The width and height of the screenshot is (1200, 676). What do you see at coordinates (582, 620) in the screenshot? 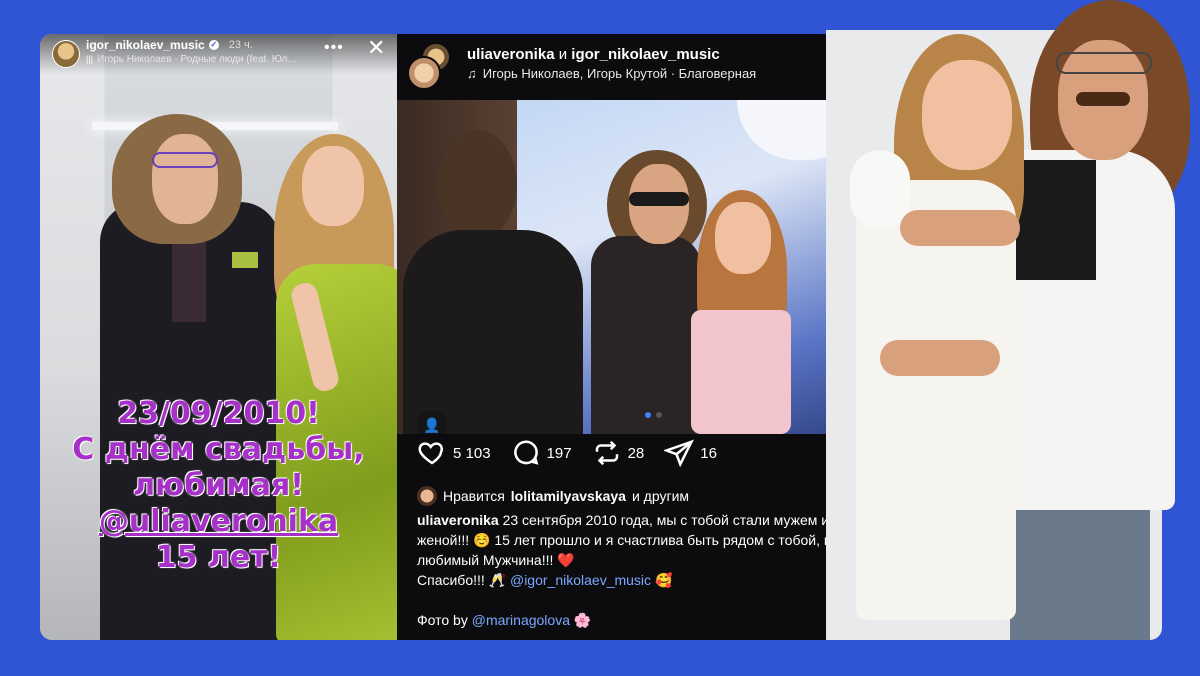
I see `photo-credit-emoji: 🌸` at bounding box center [582, 620].